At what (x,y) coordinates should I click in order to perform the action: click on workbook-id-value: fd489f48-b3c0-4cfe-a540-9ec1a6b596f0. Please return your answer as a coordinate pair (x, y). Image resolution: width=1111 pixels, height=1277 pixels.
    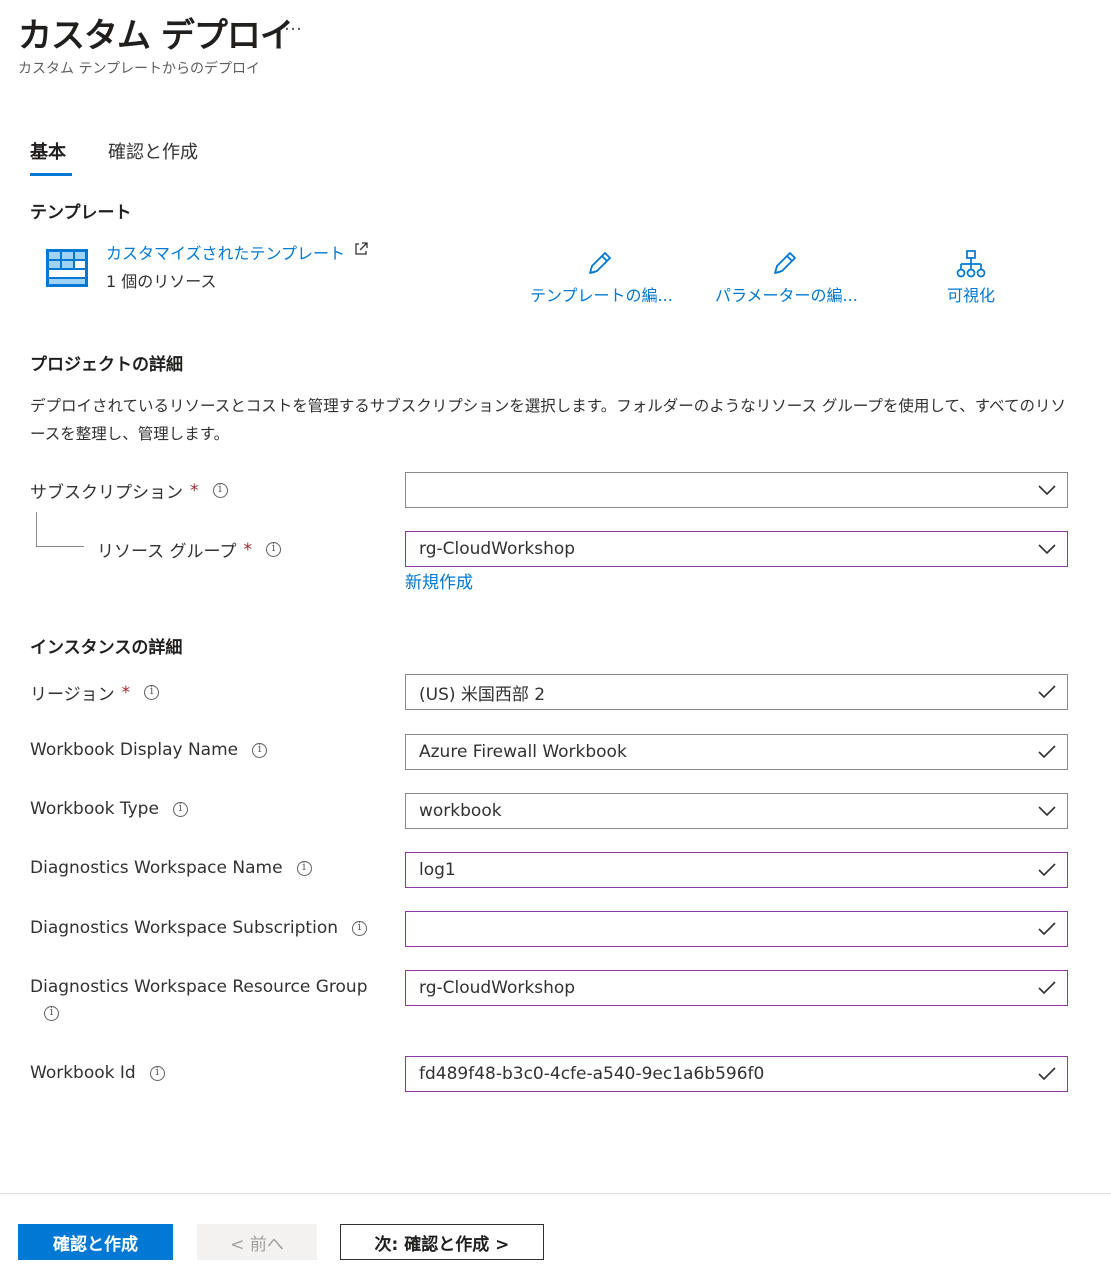
    Looking at the image, I should click on (592, 1074).